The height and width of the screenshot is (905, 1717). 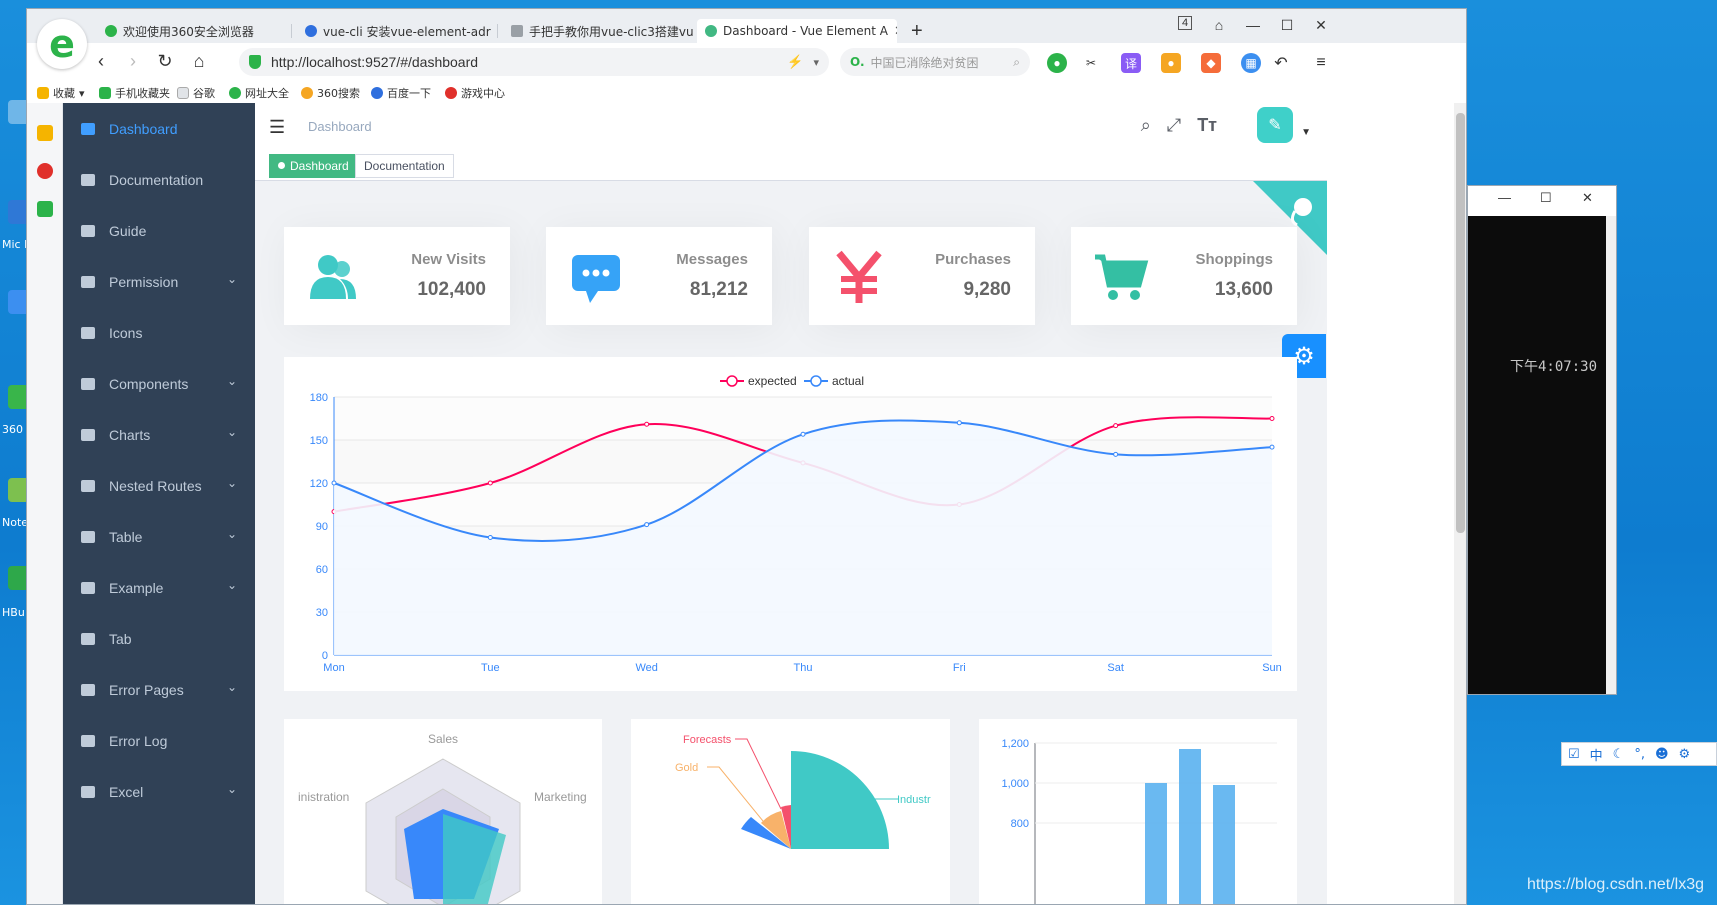 I want to click on sidebar-item-permission: Permission ⌄, so click(x=159, y=281).